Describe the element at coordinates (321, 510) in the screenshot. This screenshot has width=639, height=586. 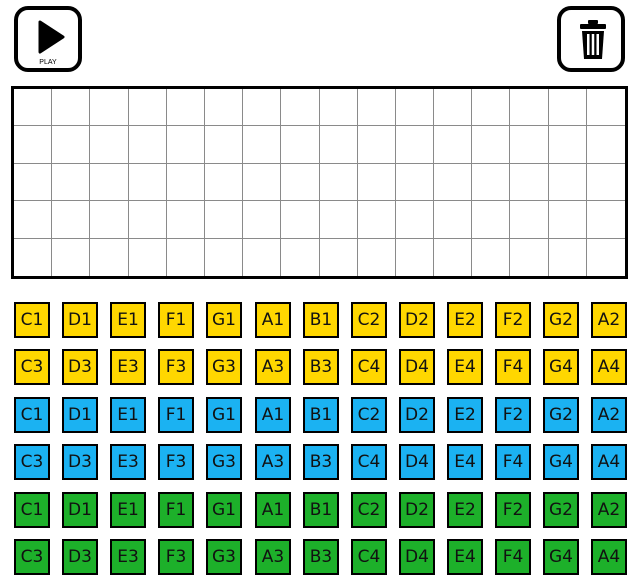
I see `note-button-b1: B1` at that location.